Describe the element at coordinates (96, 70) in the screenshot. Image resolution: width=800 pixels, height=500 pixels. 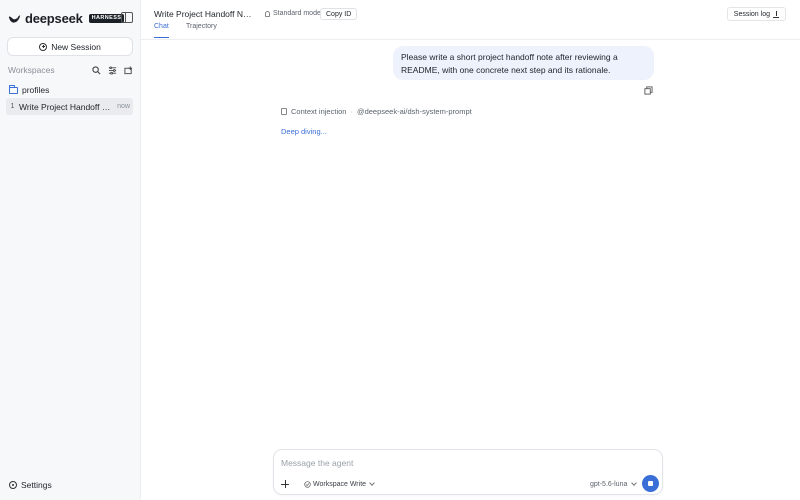
I see `search-icon` at that location.